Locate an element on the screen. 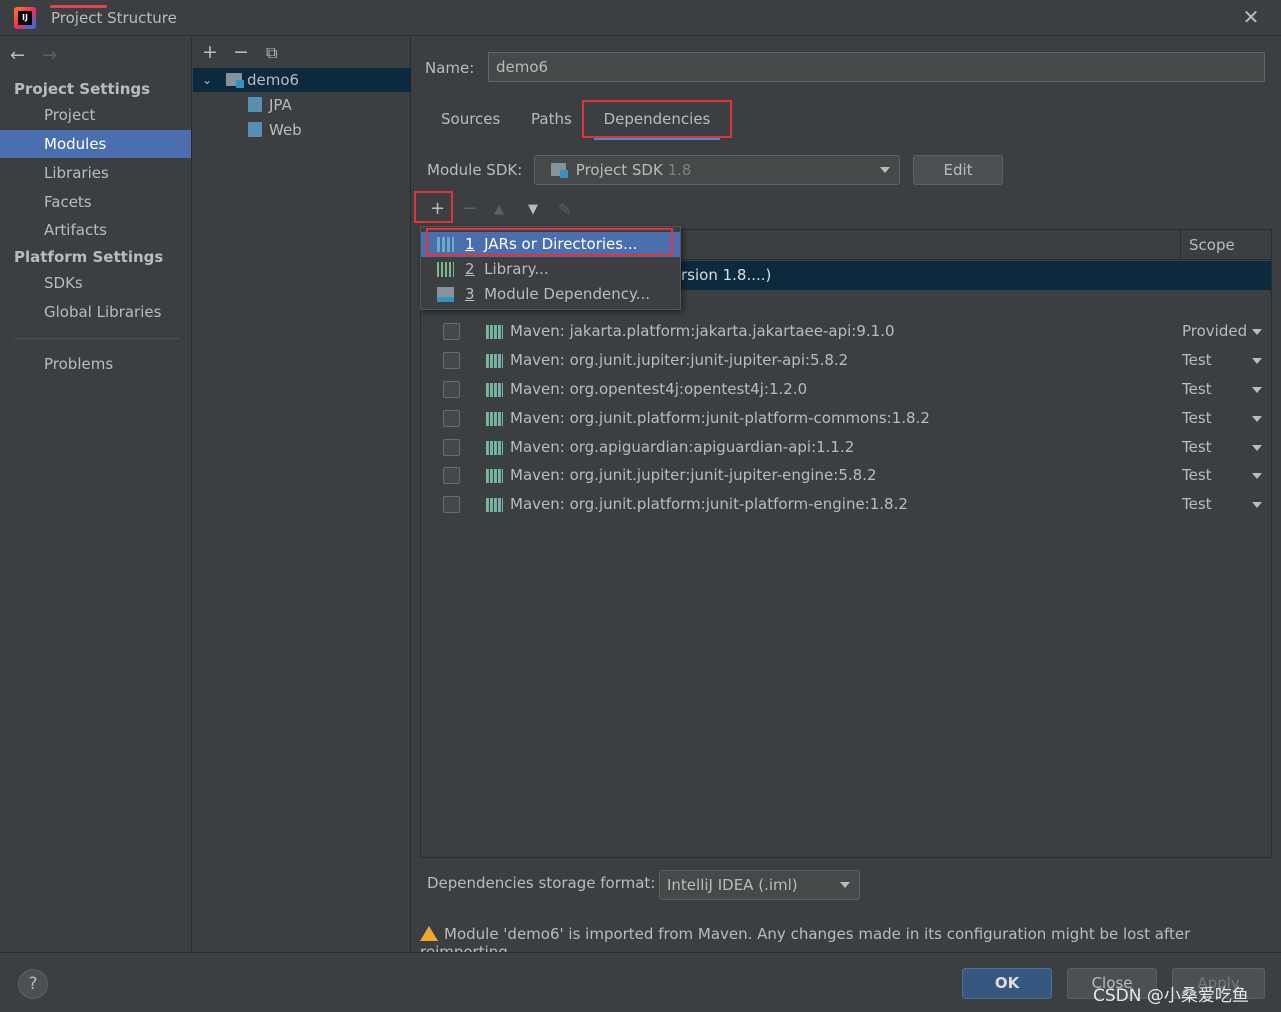  jpa-facet-icon is located at coordinates (255, 104).